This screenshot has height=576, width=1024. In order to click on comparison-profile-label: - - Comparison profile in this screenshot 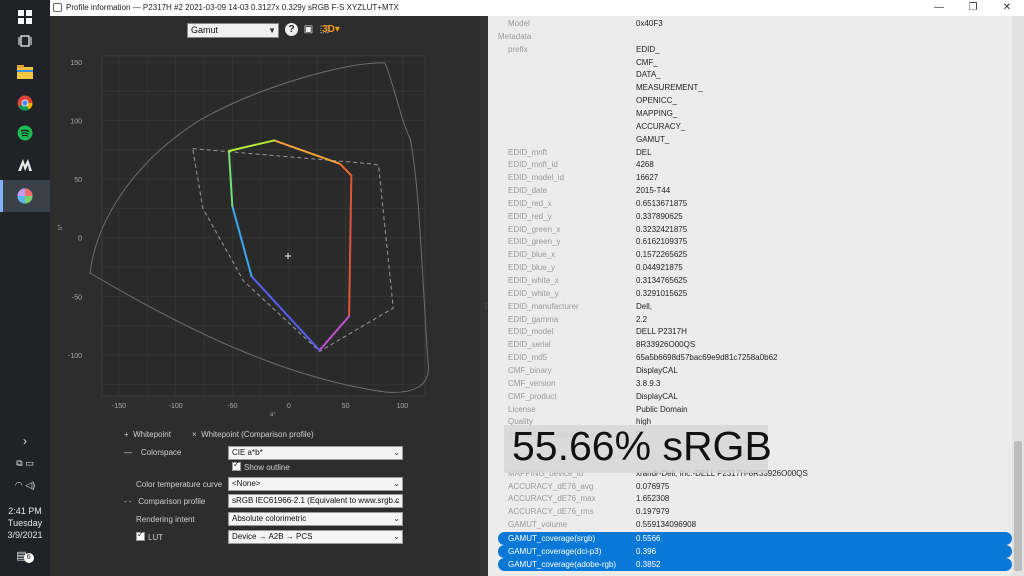, I will do `click(165, 501)`.